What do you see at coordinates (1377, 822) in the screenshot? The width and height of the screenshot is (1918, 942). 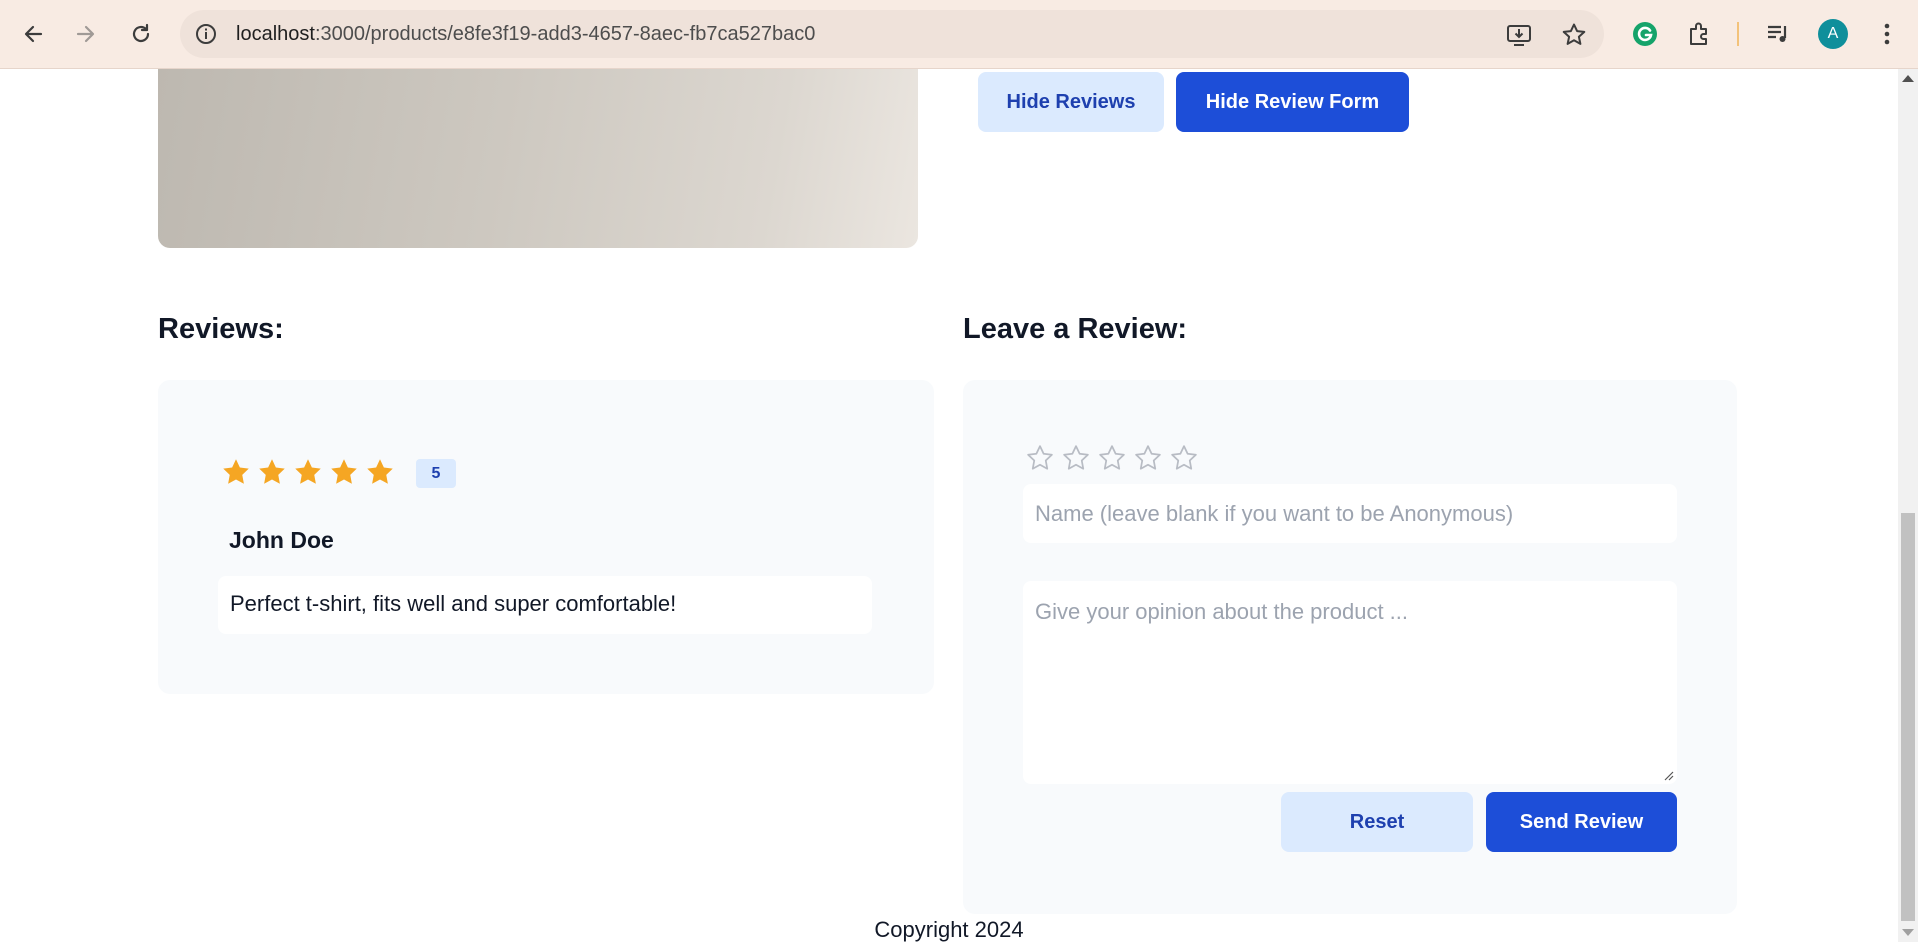 I see `reset-button: Reset` at bounding box center [1377, 822].